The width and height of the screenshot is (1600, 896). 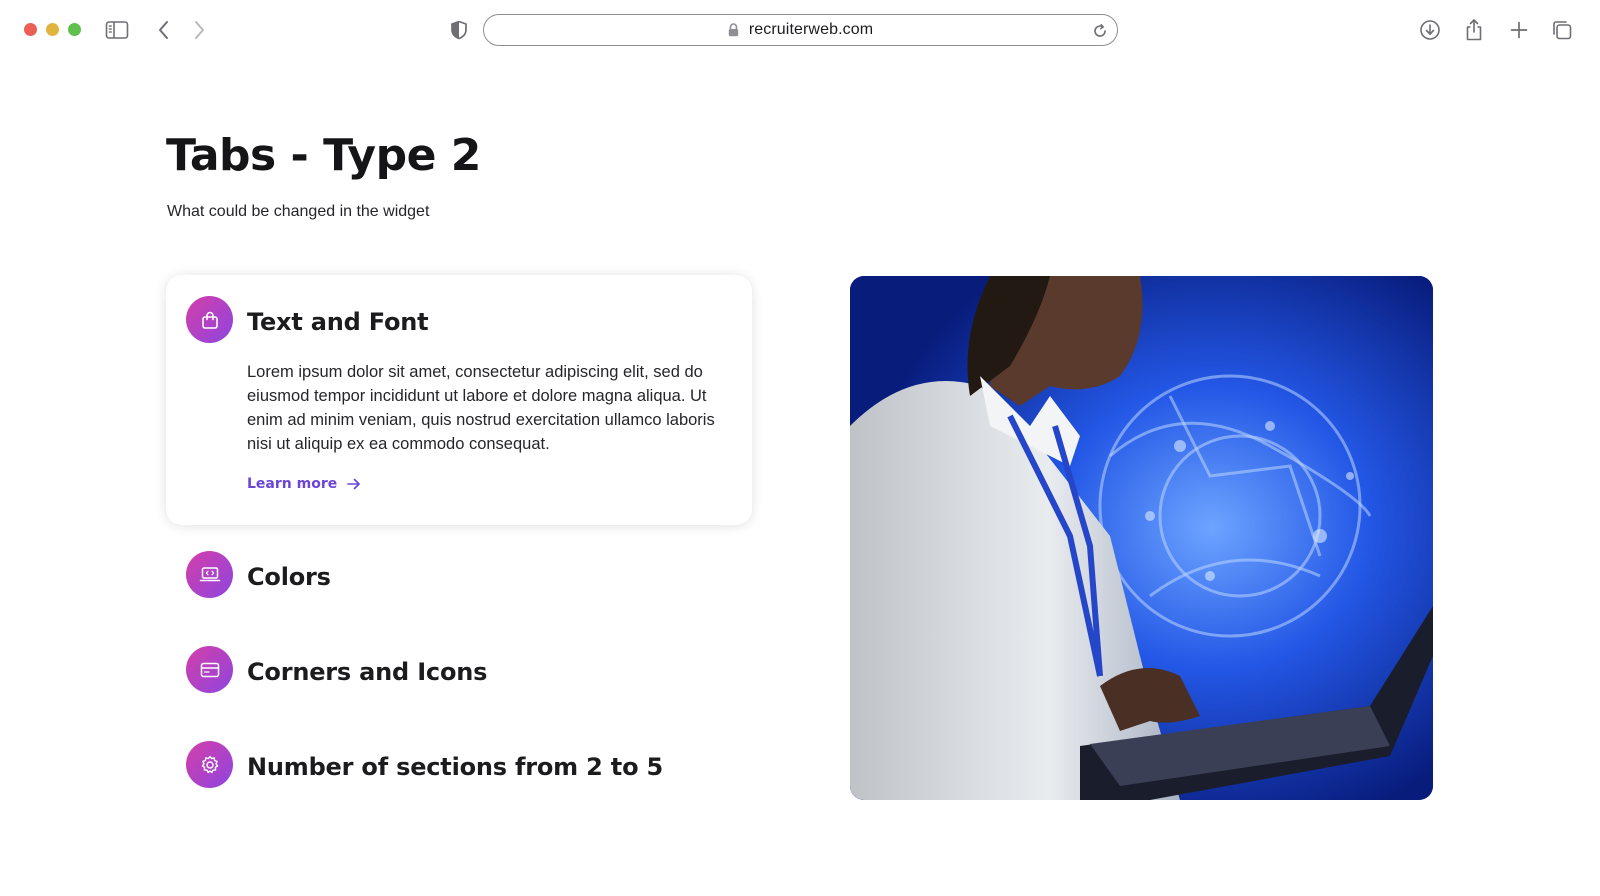 I want to click on new-tab-button, so click(x=1519, y=30).